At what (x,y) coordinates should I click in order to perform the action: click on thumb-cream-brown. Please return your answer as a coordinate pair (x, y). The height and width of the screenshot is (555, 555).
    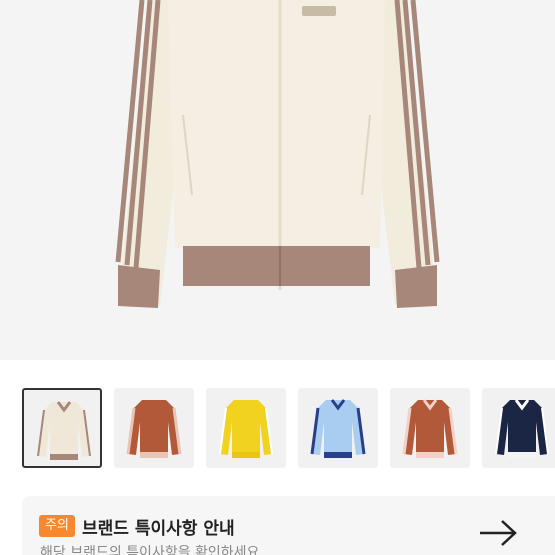
    Looking at the image, I should click on (62, 428).